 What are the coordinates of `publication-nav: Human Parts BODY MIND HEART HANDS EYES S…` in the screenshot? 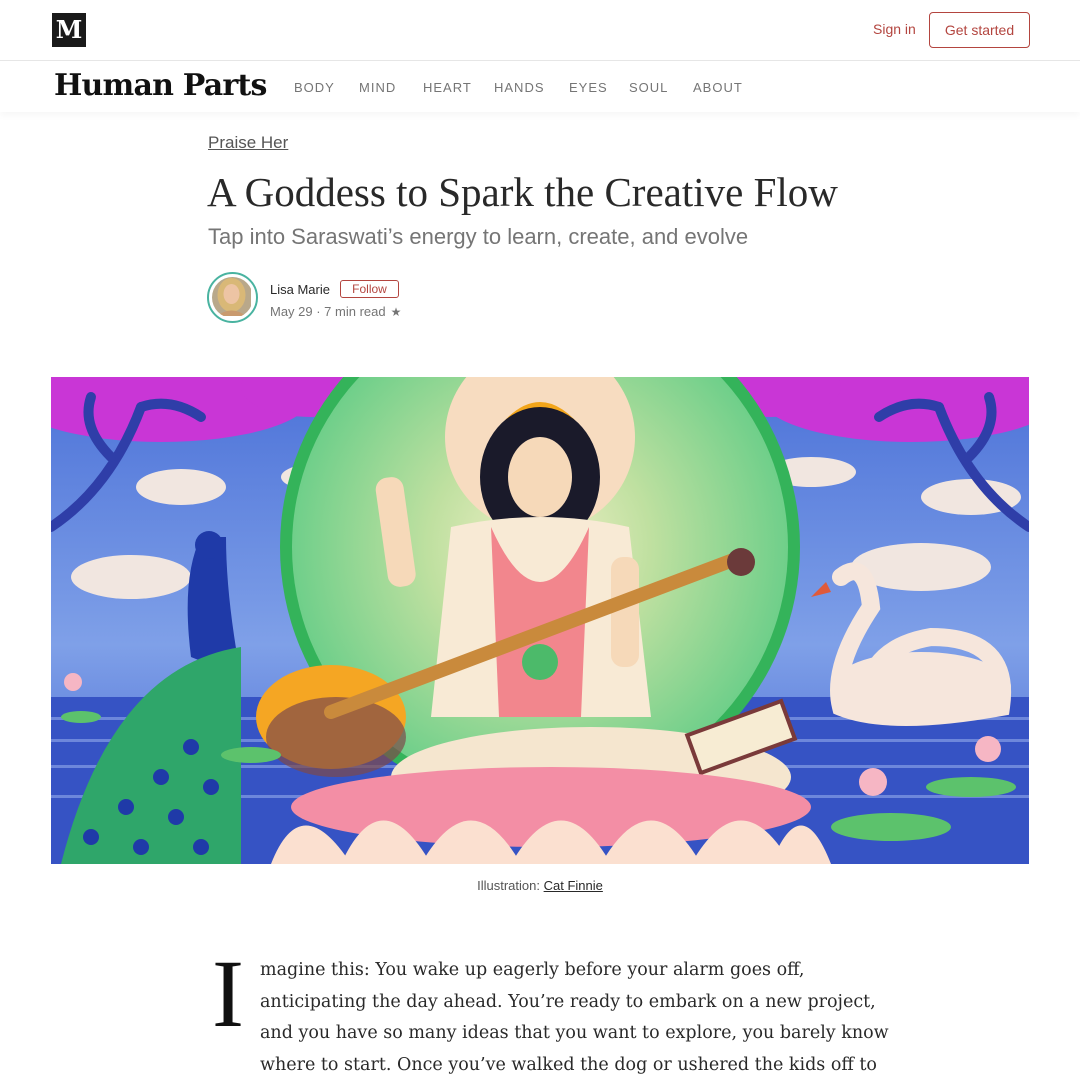 It's located at (540, 87).